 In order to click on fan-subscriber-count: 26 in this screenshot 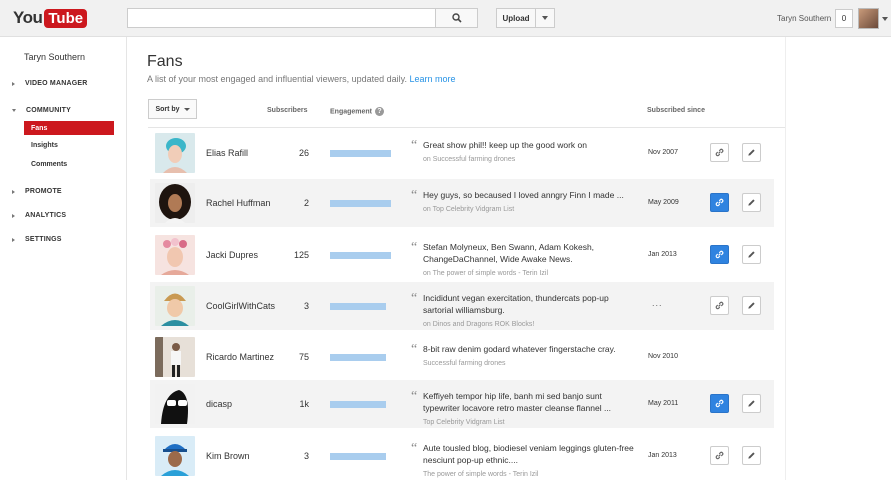, I will do `click(303, 153)`.